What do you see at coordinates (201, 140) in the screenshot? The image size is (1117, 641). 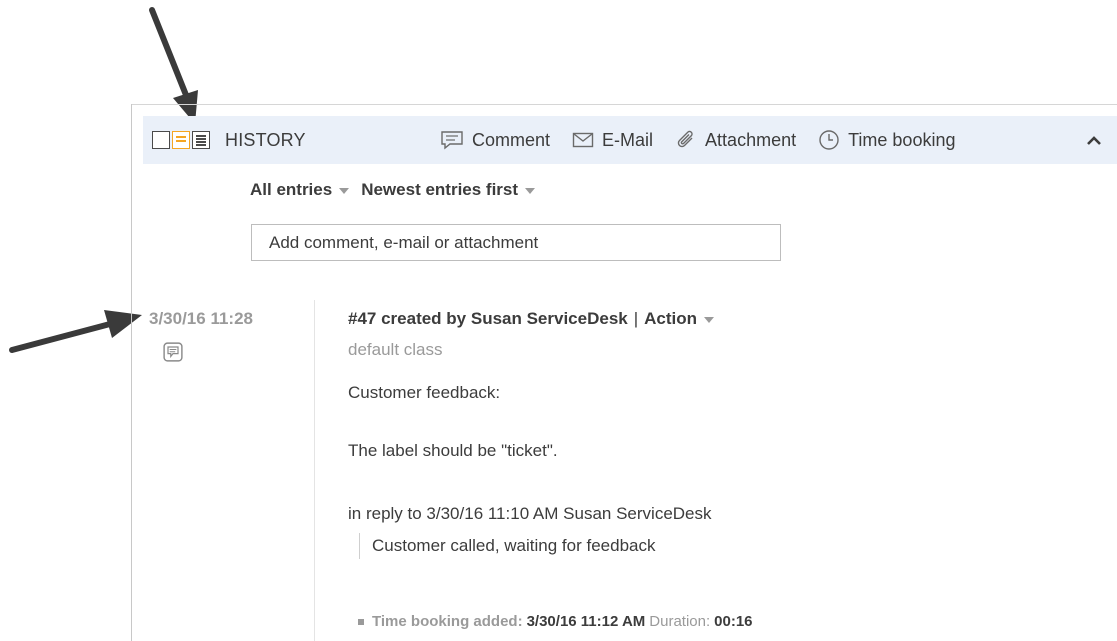 I see `detailed-view-icon` at bounding box center [201, 140].